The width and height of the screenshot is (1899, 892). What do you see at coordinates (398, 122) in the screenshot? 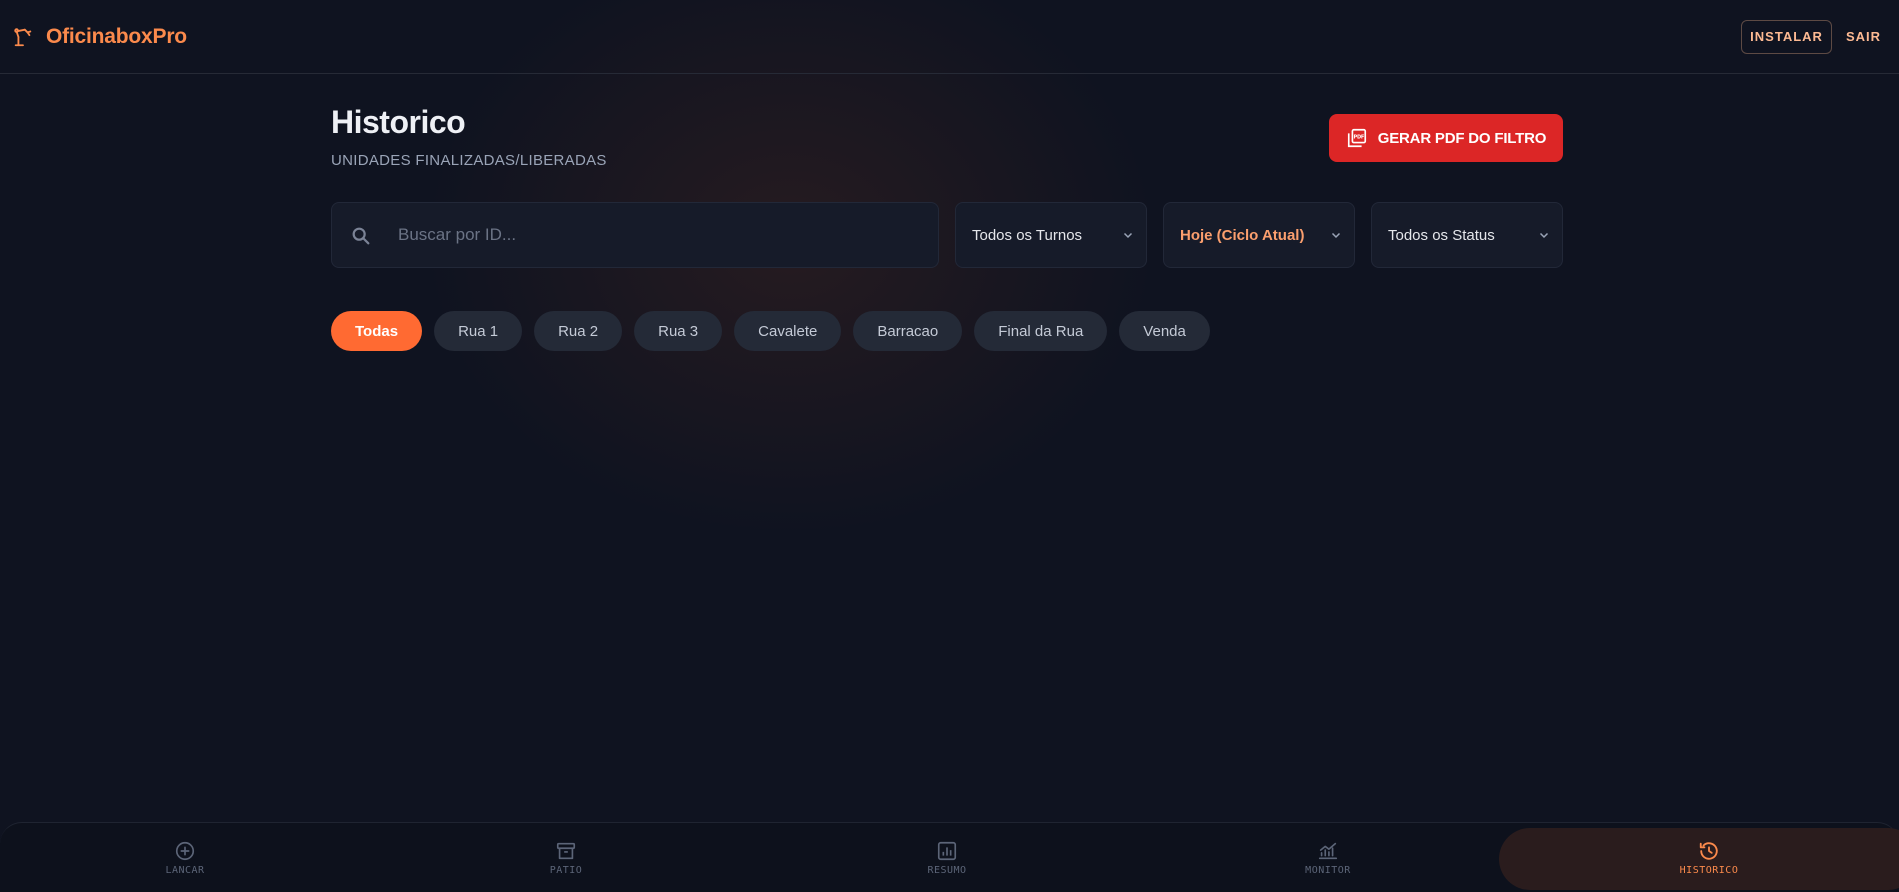
I see `page-title: Historico` at bounding box center [398, 122].